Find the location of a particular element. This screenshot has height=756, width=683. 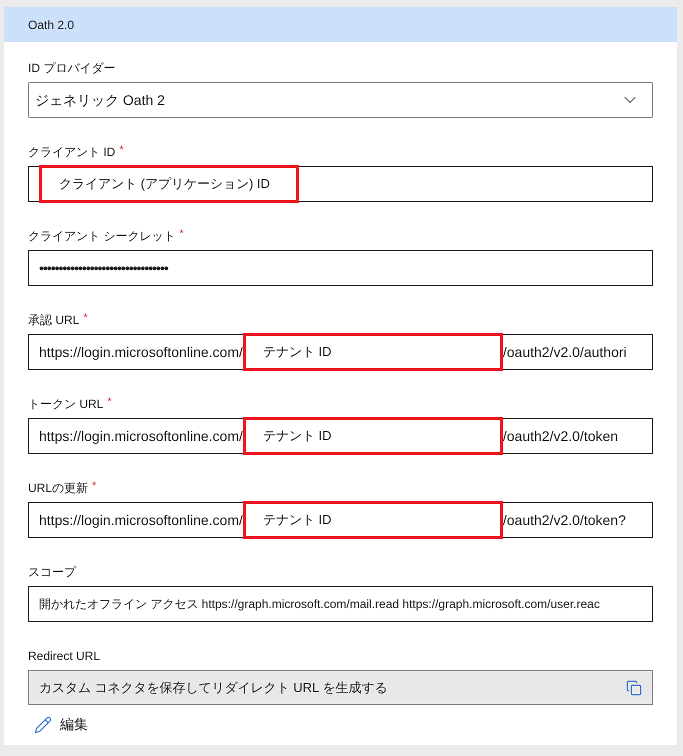

field-label: クライアント ID is located at coordinates (72, 152).